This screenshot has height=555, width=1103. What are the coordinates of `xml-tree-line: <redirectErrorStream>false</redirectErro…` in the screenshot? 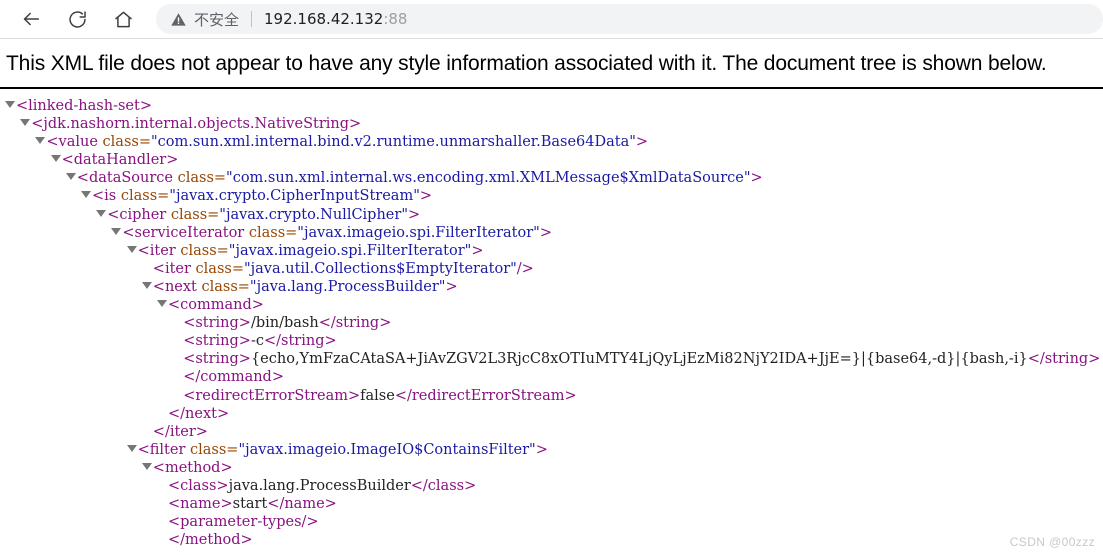 It's located at (551, 396).